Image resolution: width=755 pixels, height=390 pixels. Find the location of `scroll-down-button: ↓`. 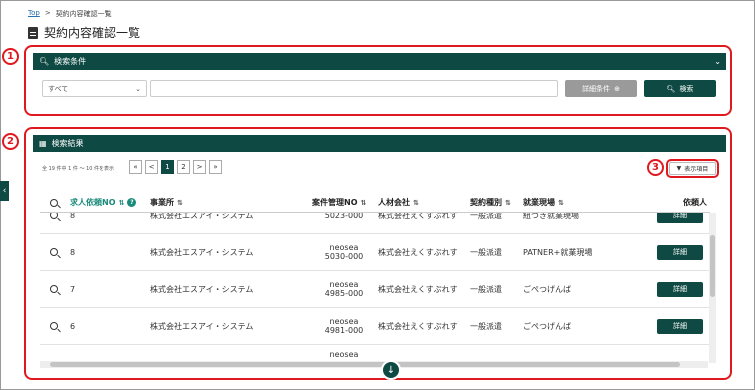

scroll-down-button: ↓ is located at coordinates (391, 370).